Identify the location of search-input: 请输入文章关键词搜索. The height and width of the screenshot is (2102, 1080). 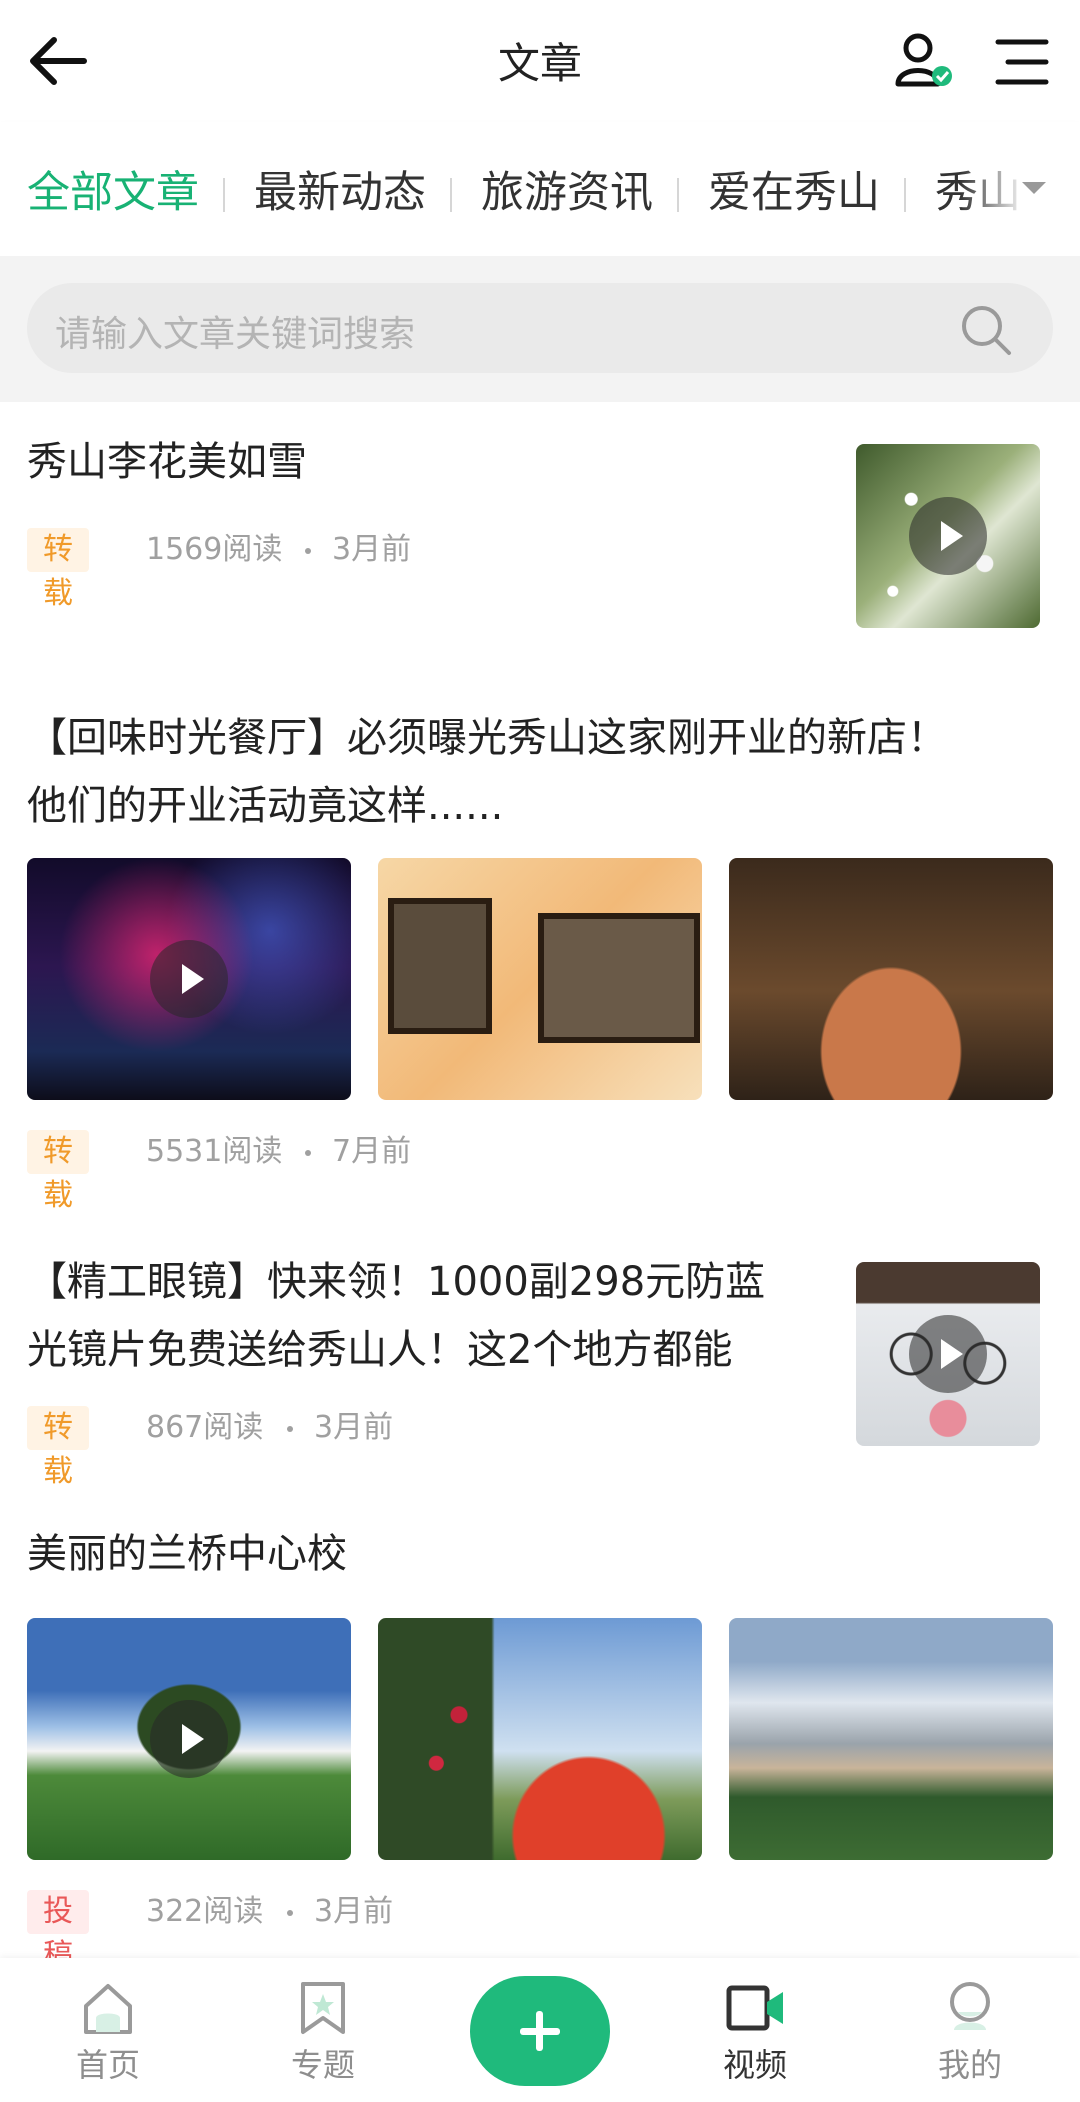
(540, 328).